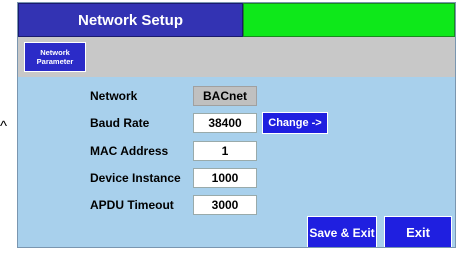 This screenshot has height=254, width=461. I want to click on caret-glyph: ^, so click(4, 126).